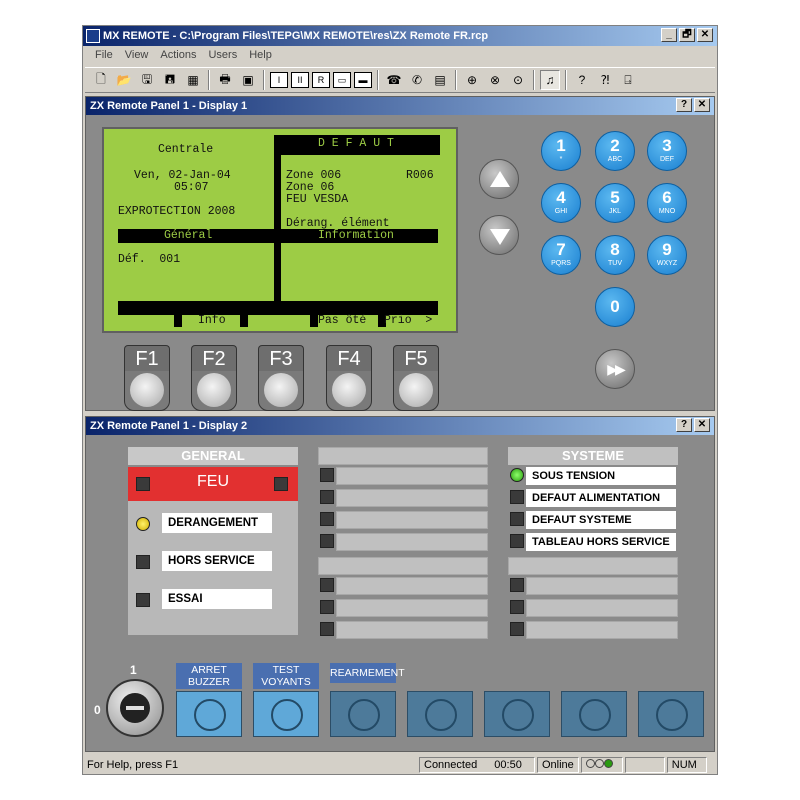  Describe the element at coordinates (615, 151) in the screenshot. I see `numpad-key-2: 2 ABC` at that location.